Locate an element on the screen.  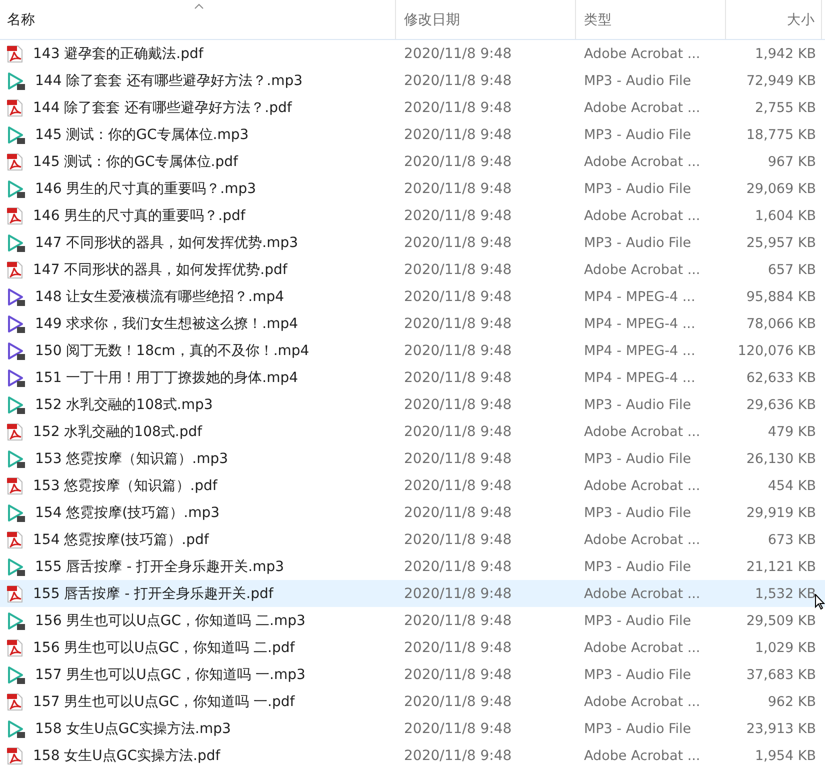
file-name: 152 水乳交融的108式.mp3 is located at coordinates (124, 405).